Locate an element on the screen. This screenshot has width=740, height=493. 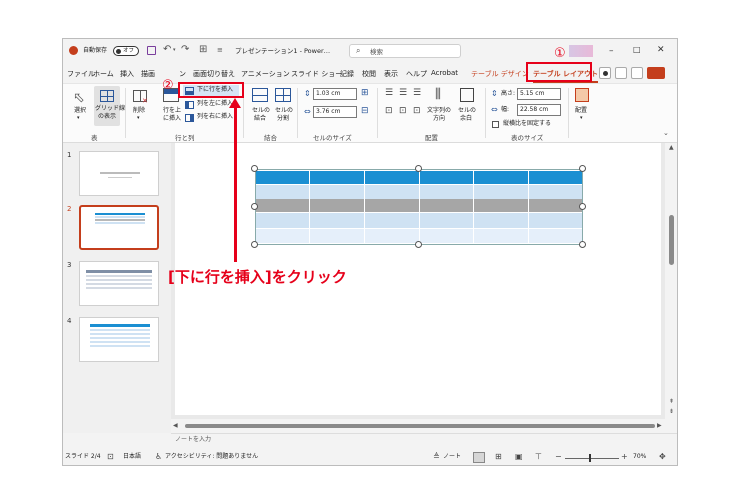
cell-margin-label-1: セルの is located at coordinates (467, 111).